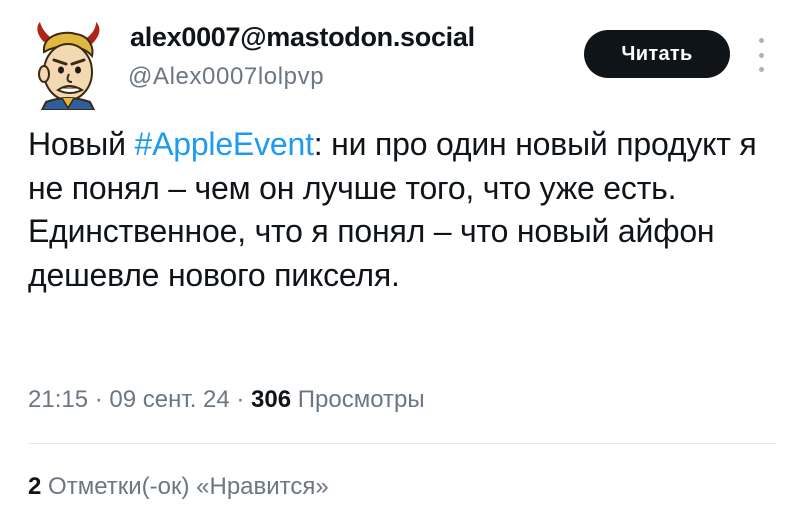 Image resolution: width=800 pixels, height=522 pixels. I want to click on tweet-meta: 21:15 · 09 сент. 24 · 306 Просмотры, so click(226, 400).